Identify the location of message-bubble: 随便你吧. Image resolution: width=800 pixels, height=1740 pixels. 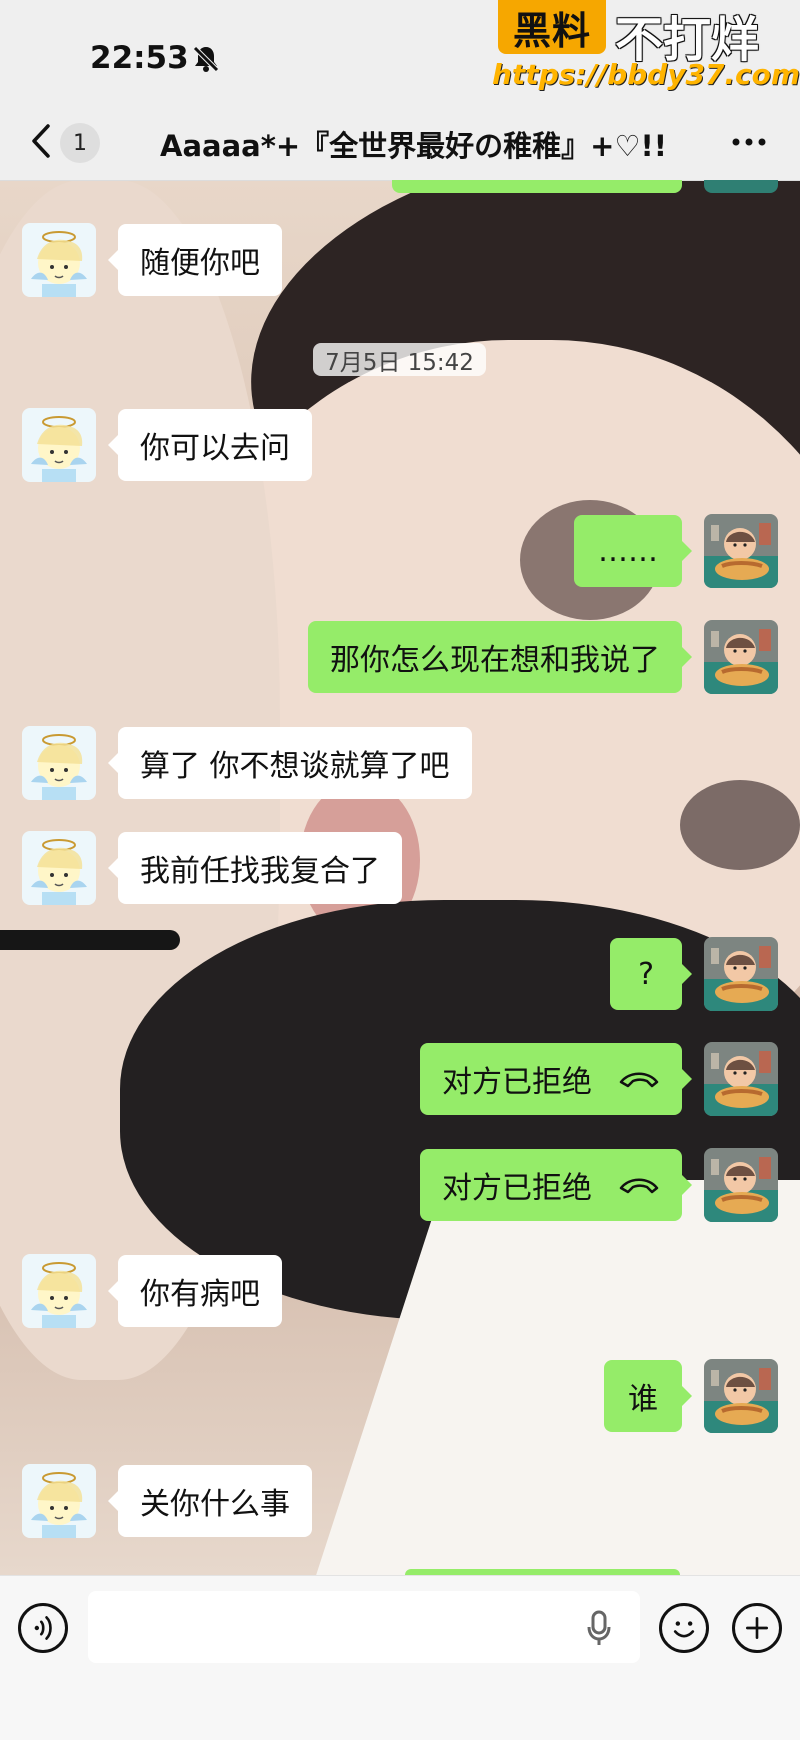
(195, 260).